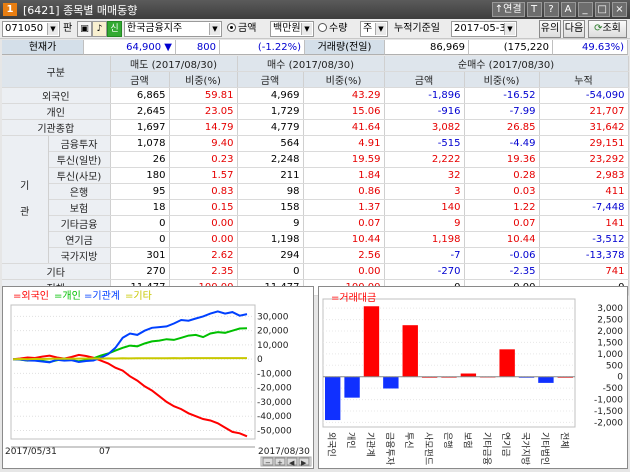 The image size is (630, 472). What do you see at coordinates (607, 29) in the screenshot?
I see `search-button: ⟳조회` at bounding box center [607, 29].